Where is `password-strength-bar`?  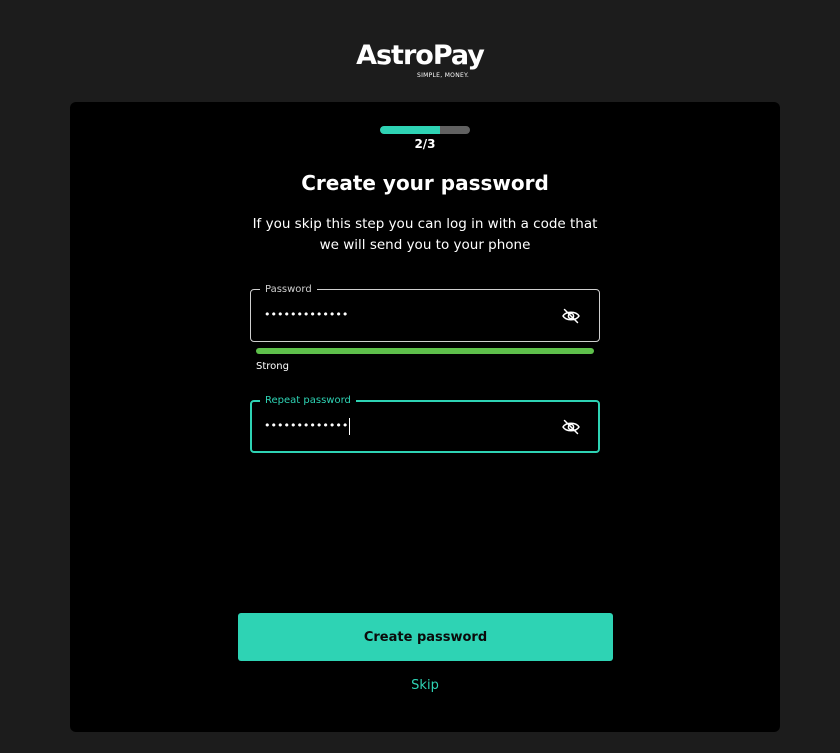
password-strength-bar is located at coordinates (425, 351).